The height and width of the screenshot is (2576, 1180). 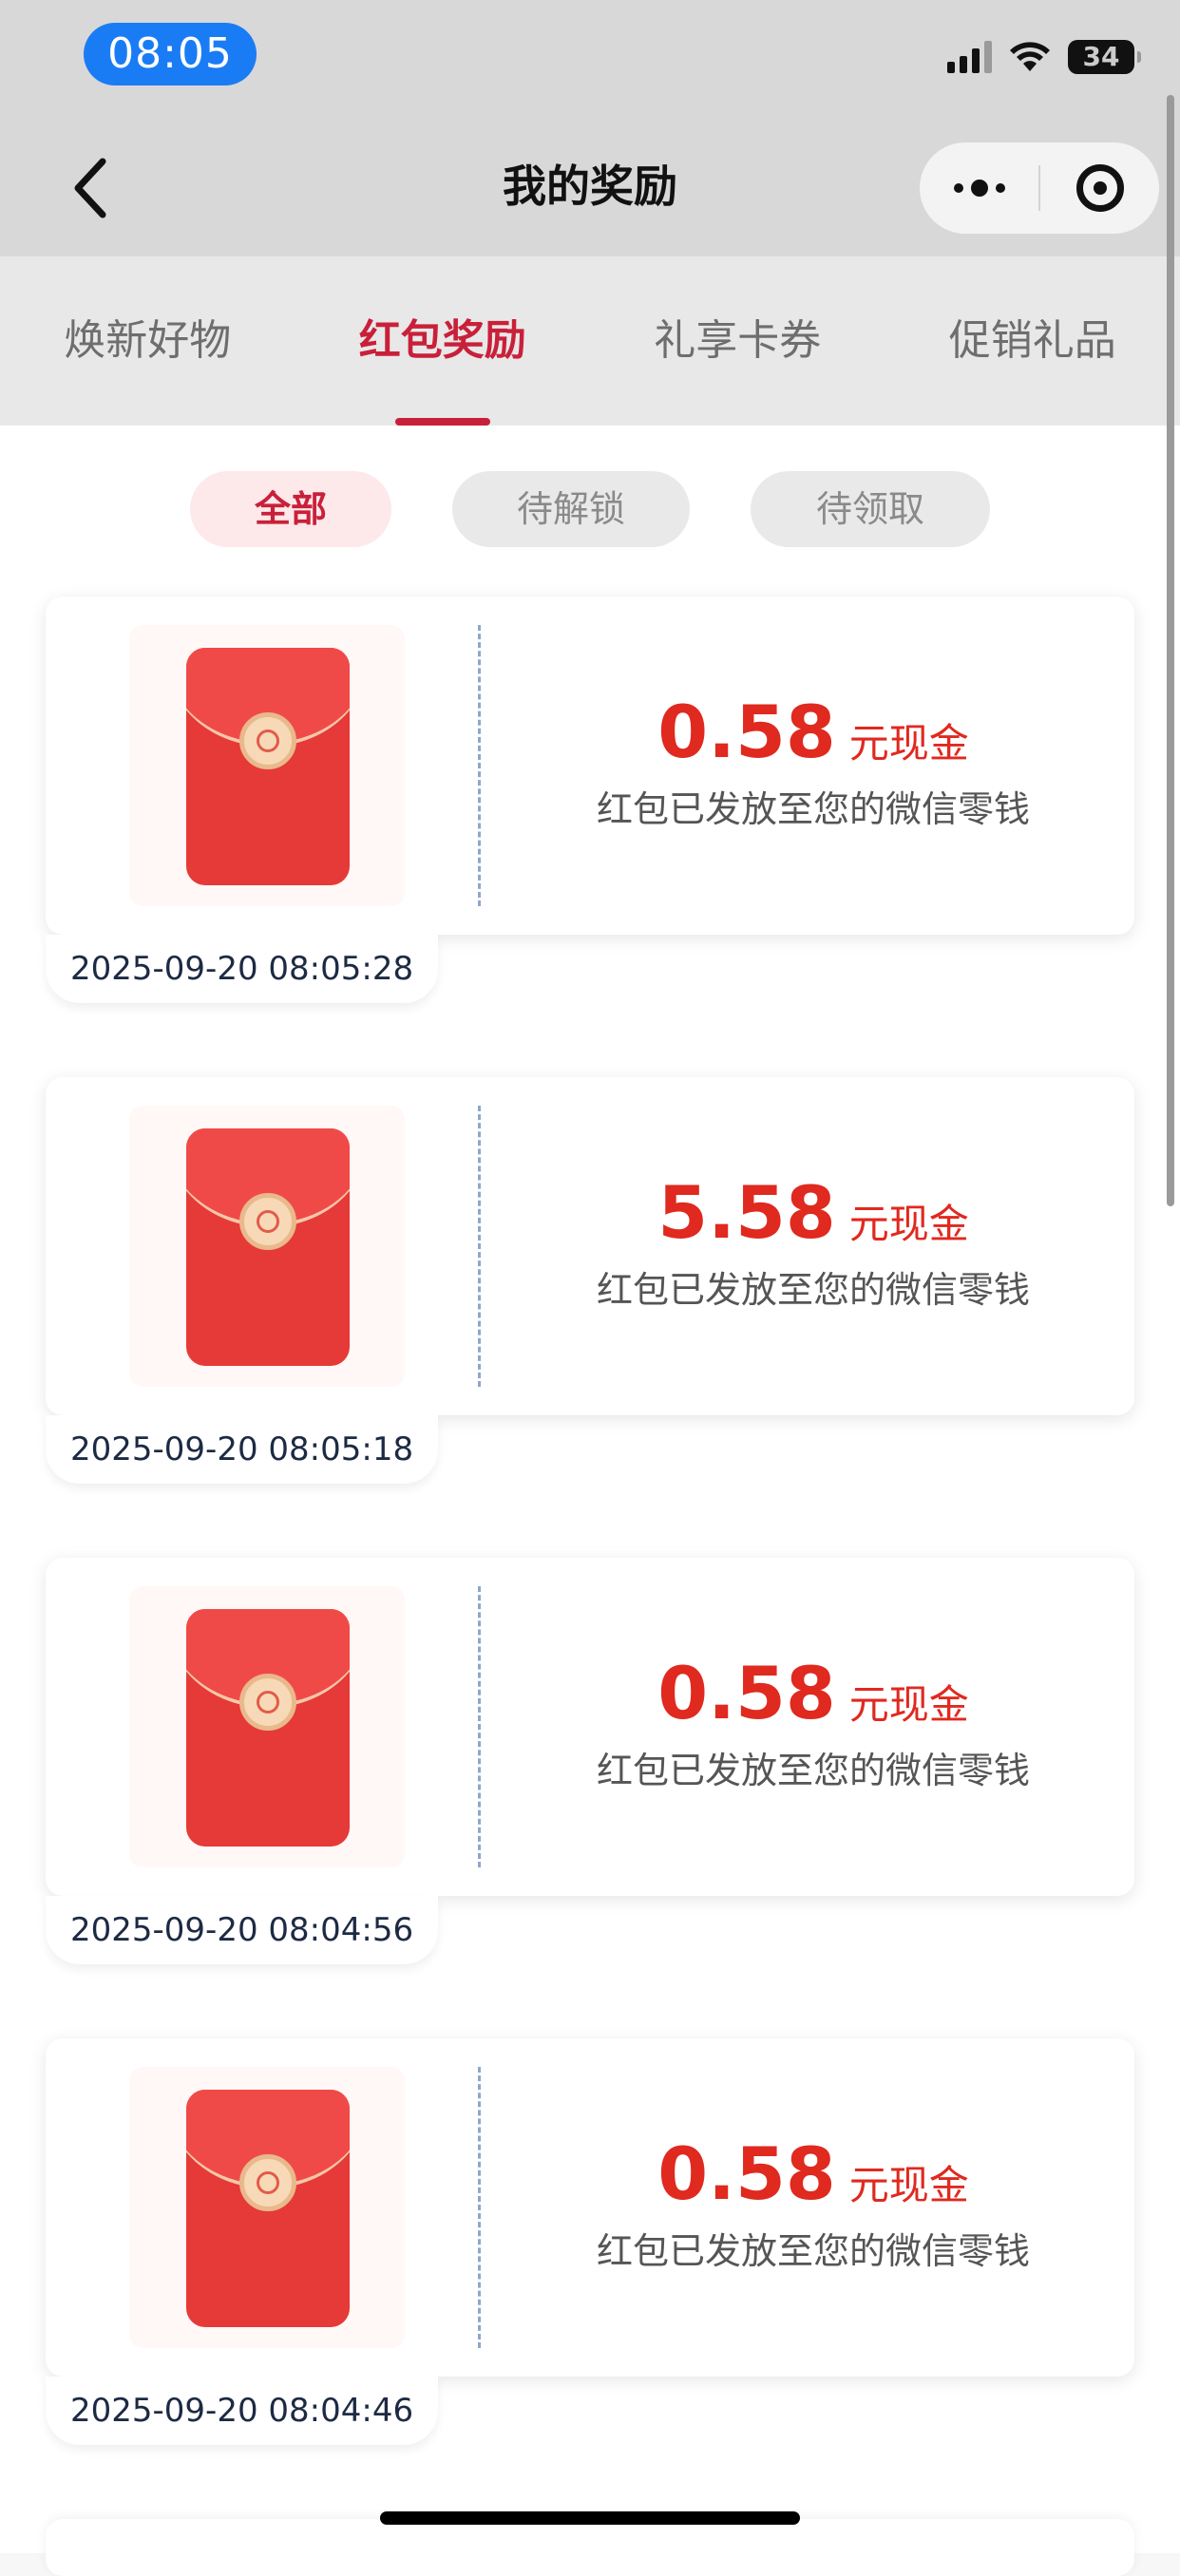 I want to click on mini-program-capsule, so click(x=1039, y=188).